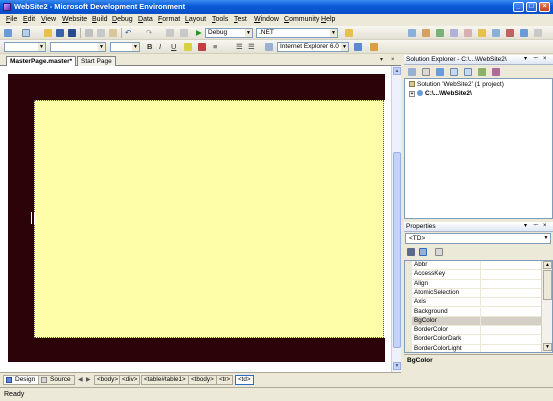  I want to click on font-name-select: ▼, so click(78, 47).